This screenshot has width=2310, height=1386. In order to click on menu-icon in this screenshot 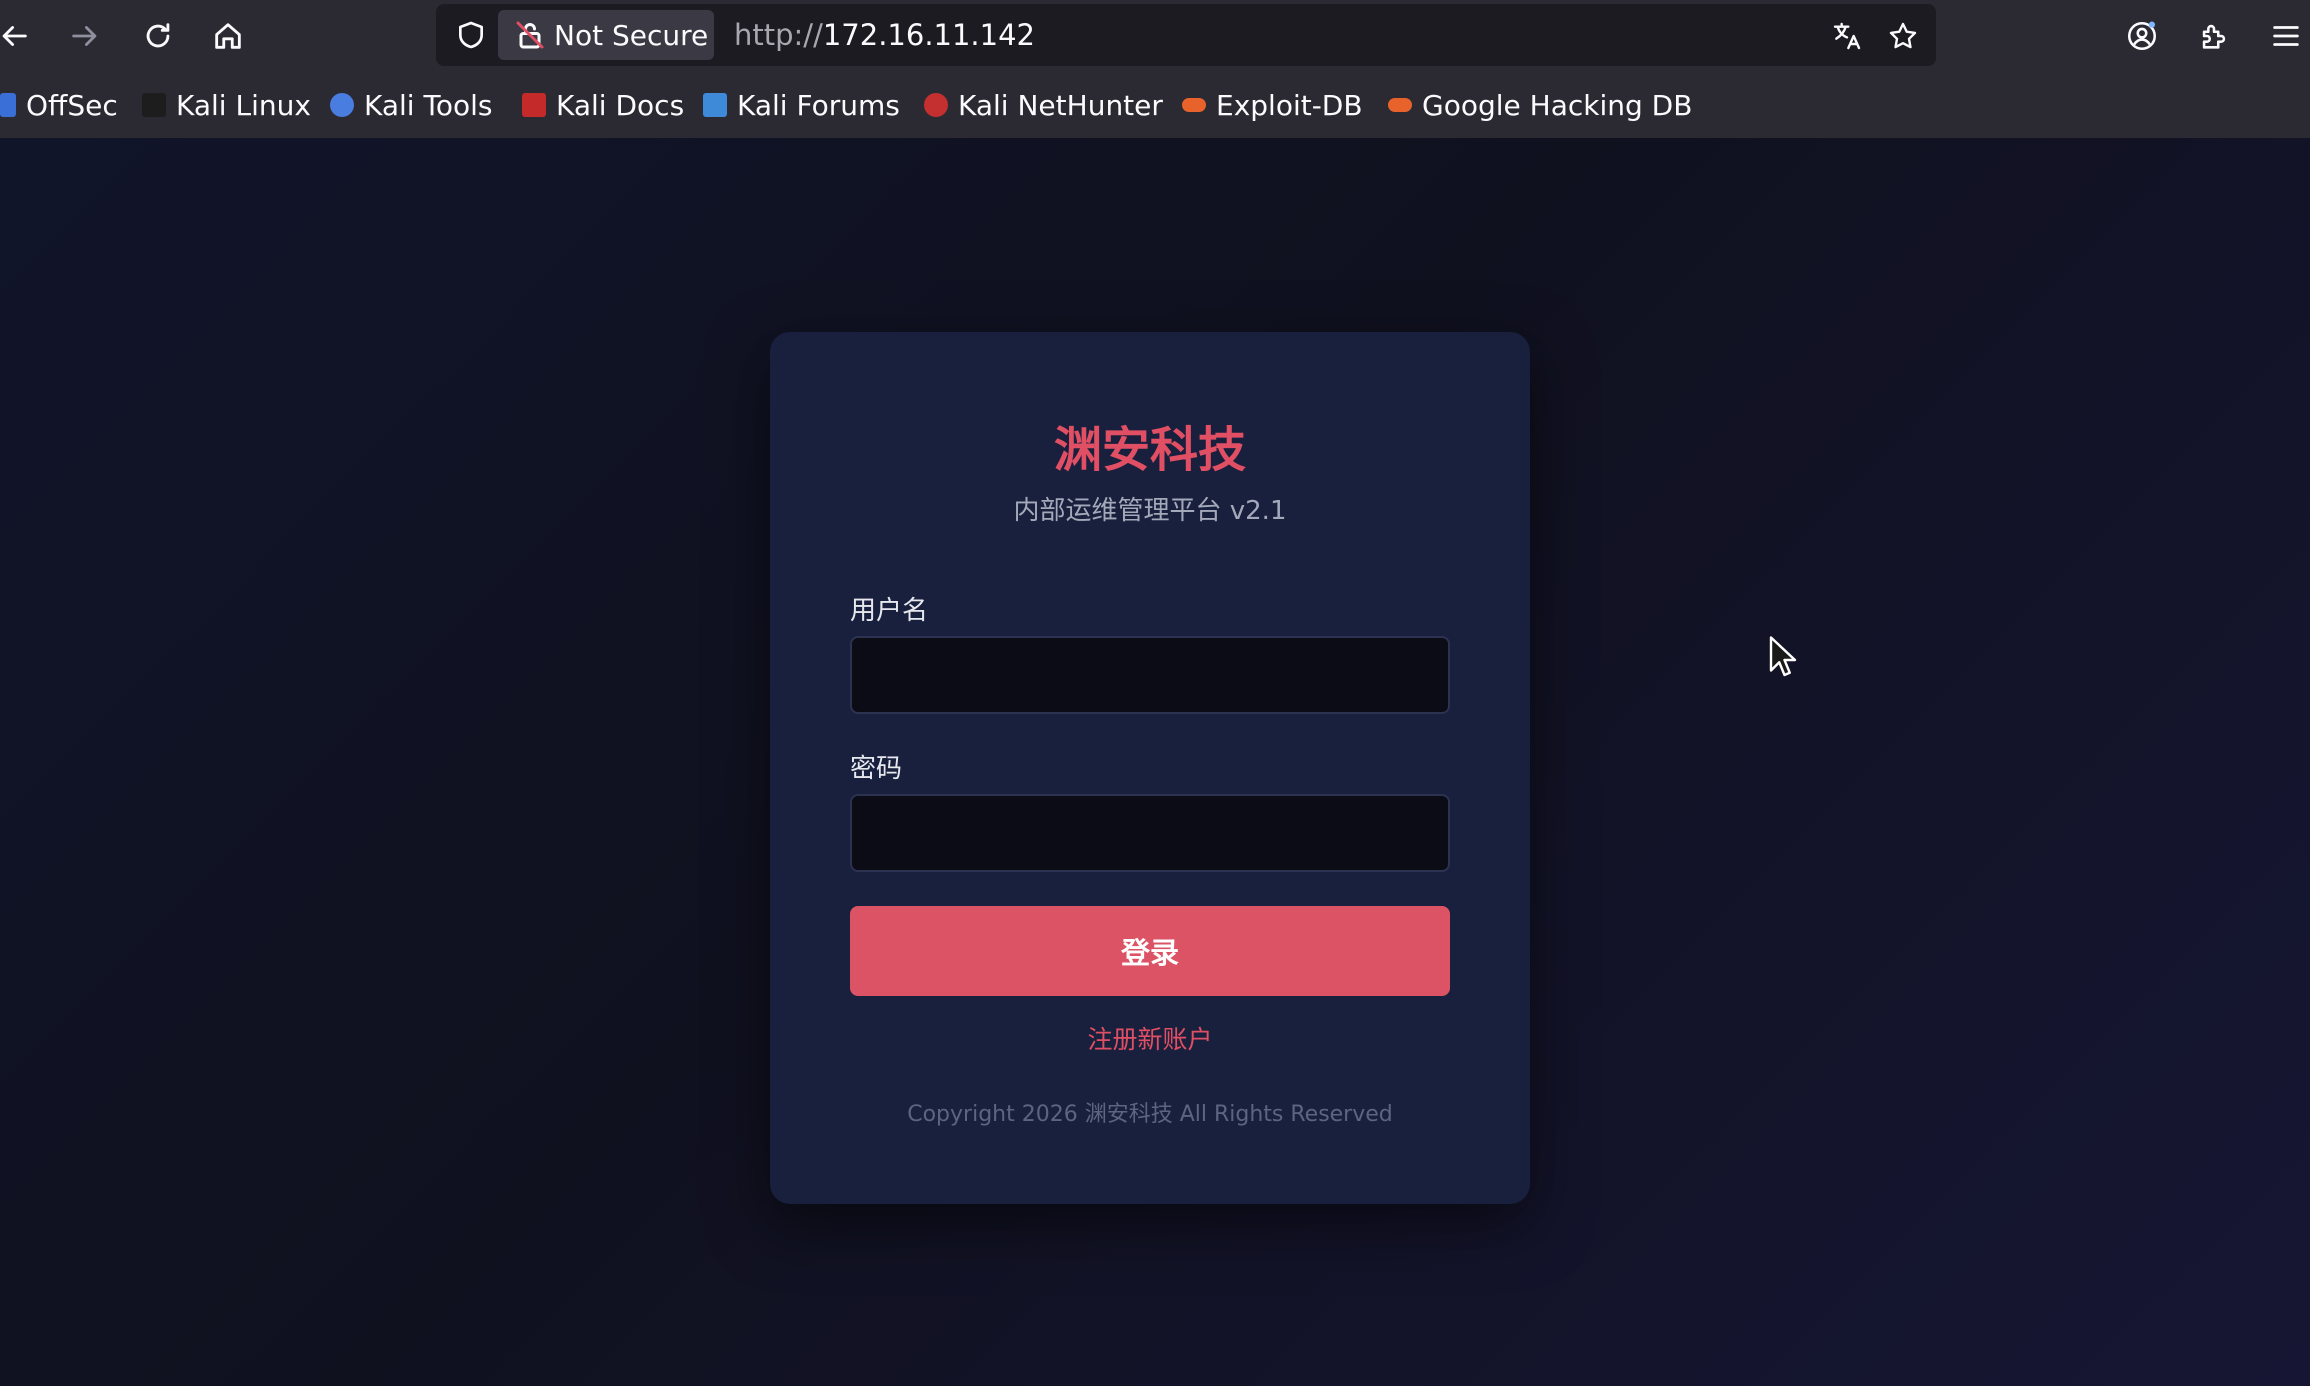, I will do `click(2286, 36)`.